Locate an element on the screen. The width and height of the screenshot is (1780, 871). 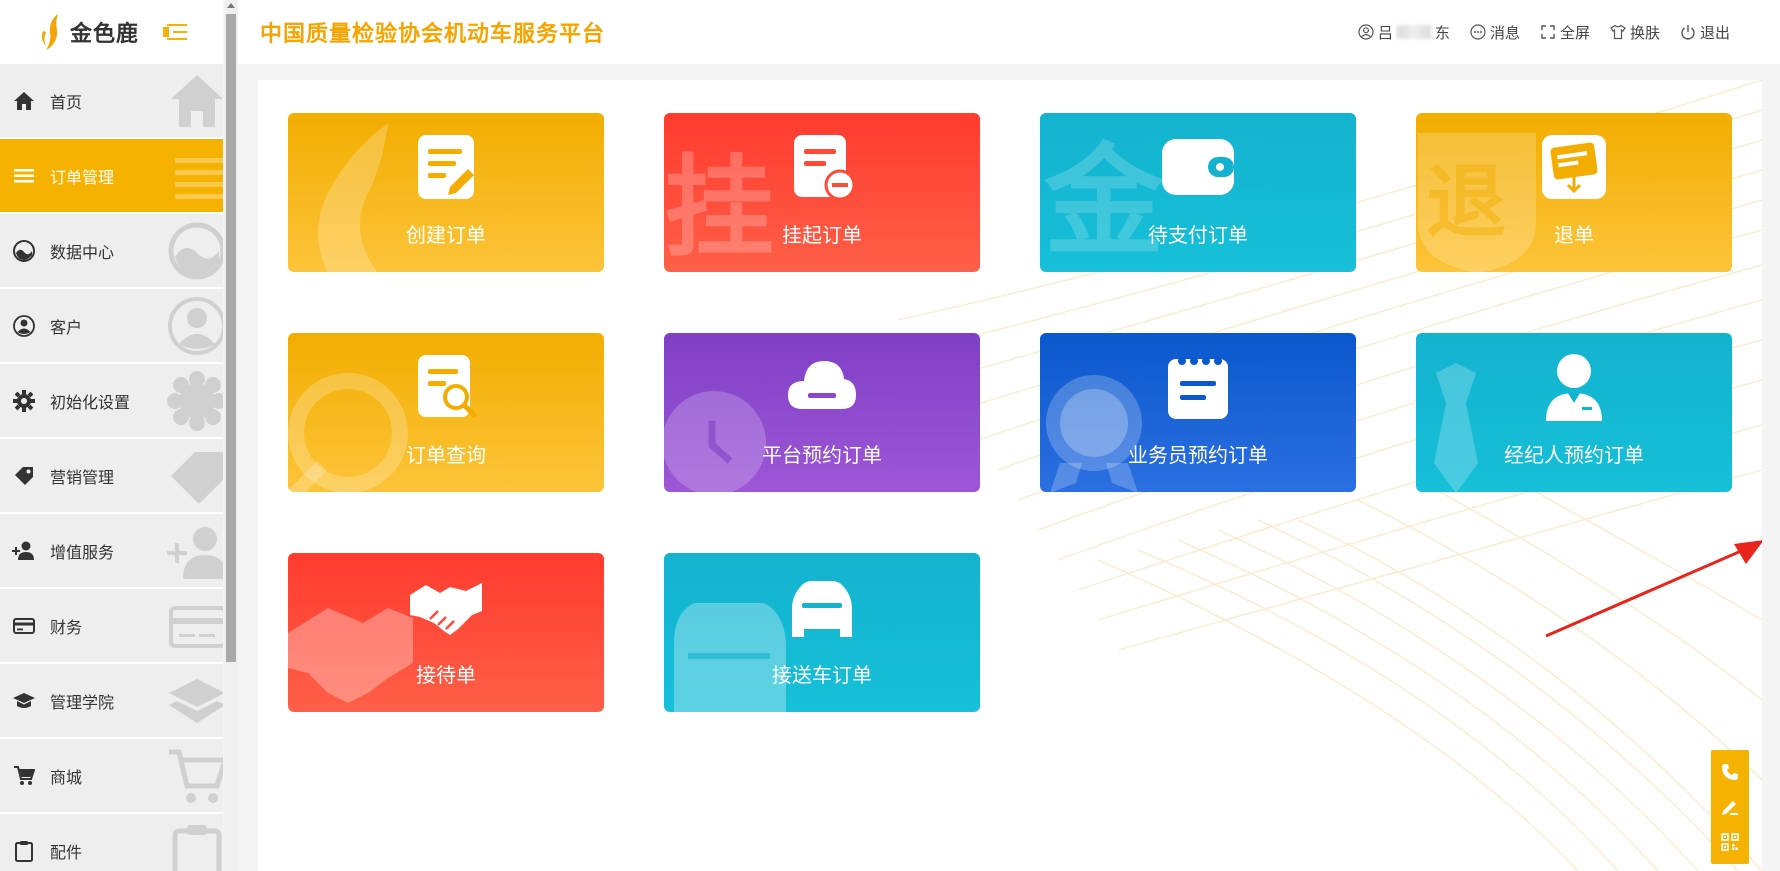
sidebar-item-parts: 配件 is located at coordinates (111, 842).